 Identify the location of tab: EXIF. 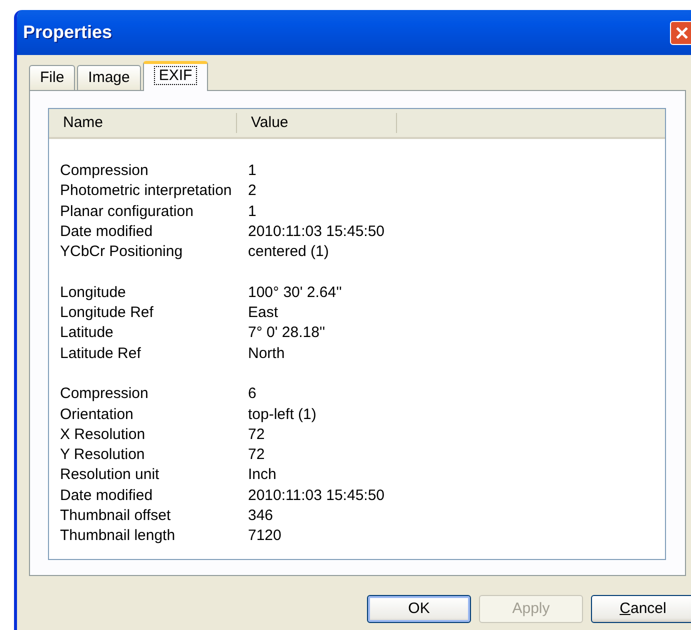
(175, 76).